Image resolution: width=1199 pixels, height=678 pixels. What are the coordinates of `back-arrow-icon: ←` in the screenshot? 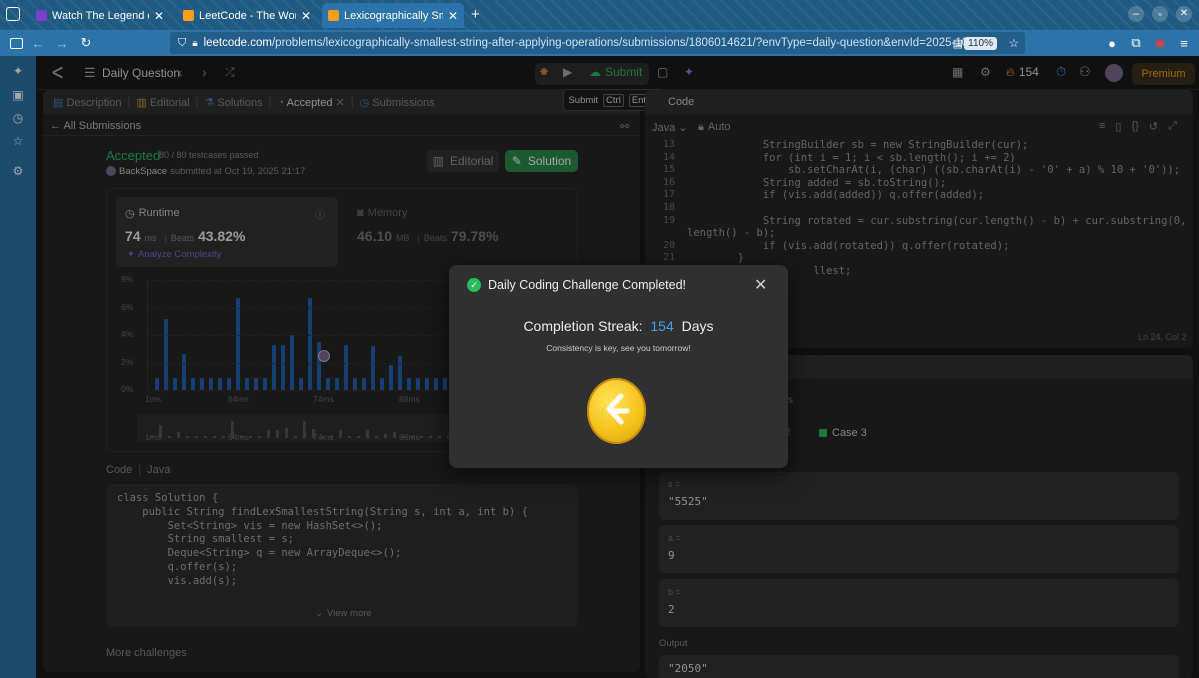 It's located at (38, 43).